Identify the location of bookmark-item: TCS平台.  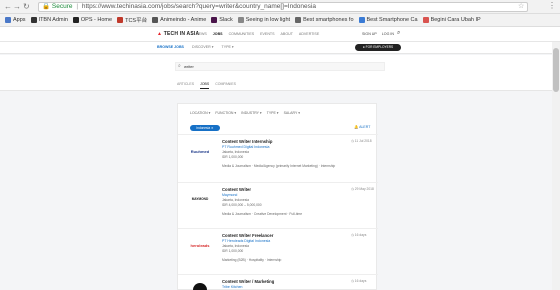
(132, 20).